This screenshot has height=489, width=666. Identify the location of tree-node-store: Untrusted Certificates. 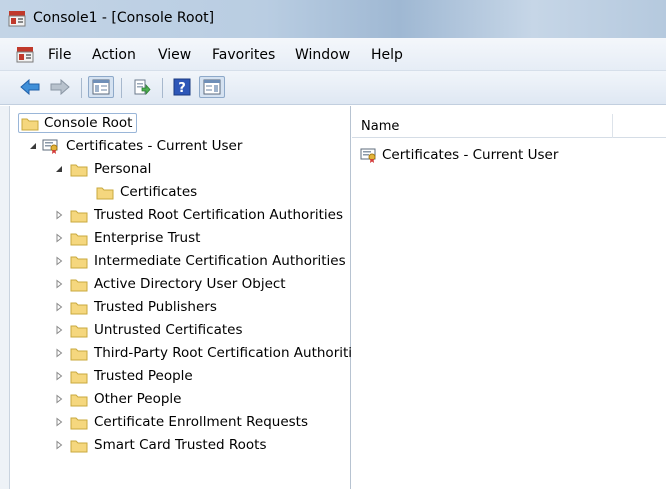
(148, 330).